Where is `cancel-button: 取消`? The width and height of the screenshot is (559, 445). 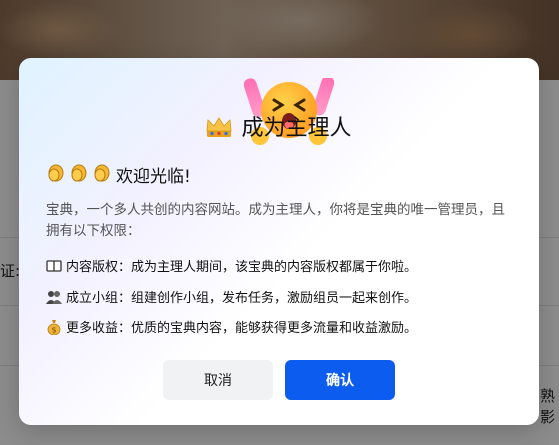
cancel-button: 取消 is located at coordinates (218, 380).